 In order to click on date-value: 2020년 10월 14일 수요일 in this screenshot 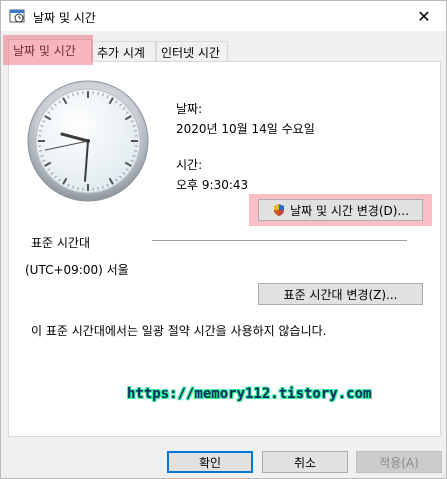, I will do `click(245, 129)`.